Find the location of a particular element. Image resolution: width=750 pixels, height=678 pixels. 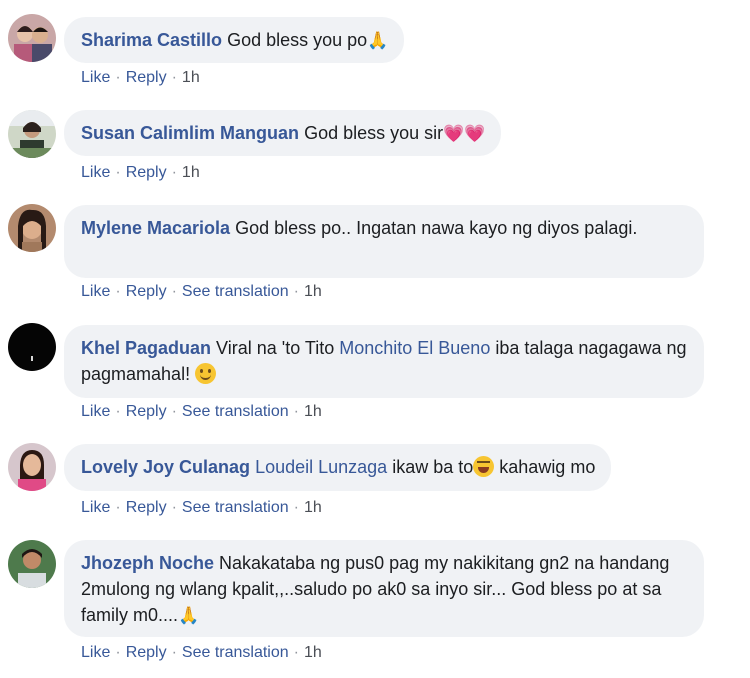

comment-text: God bless you sir is located at coordinates (374, 133).